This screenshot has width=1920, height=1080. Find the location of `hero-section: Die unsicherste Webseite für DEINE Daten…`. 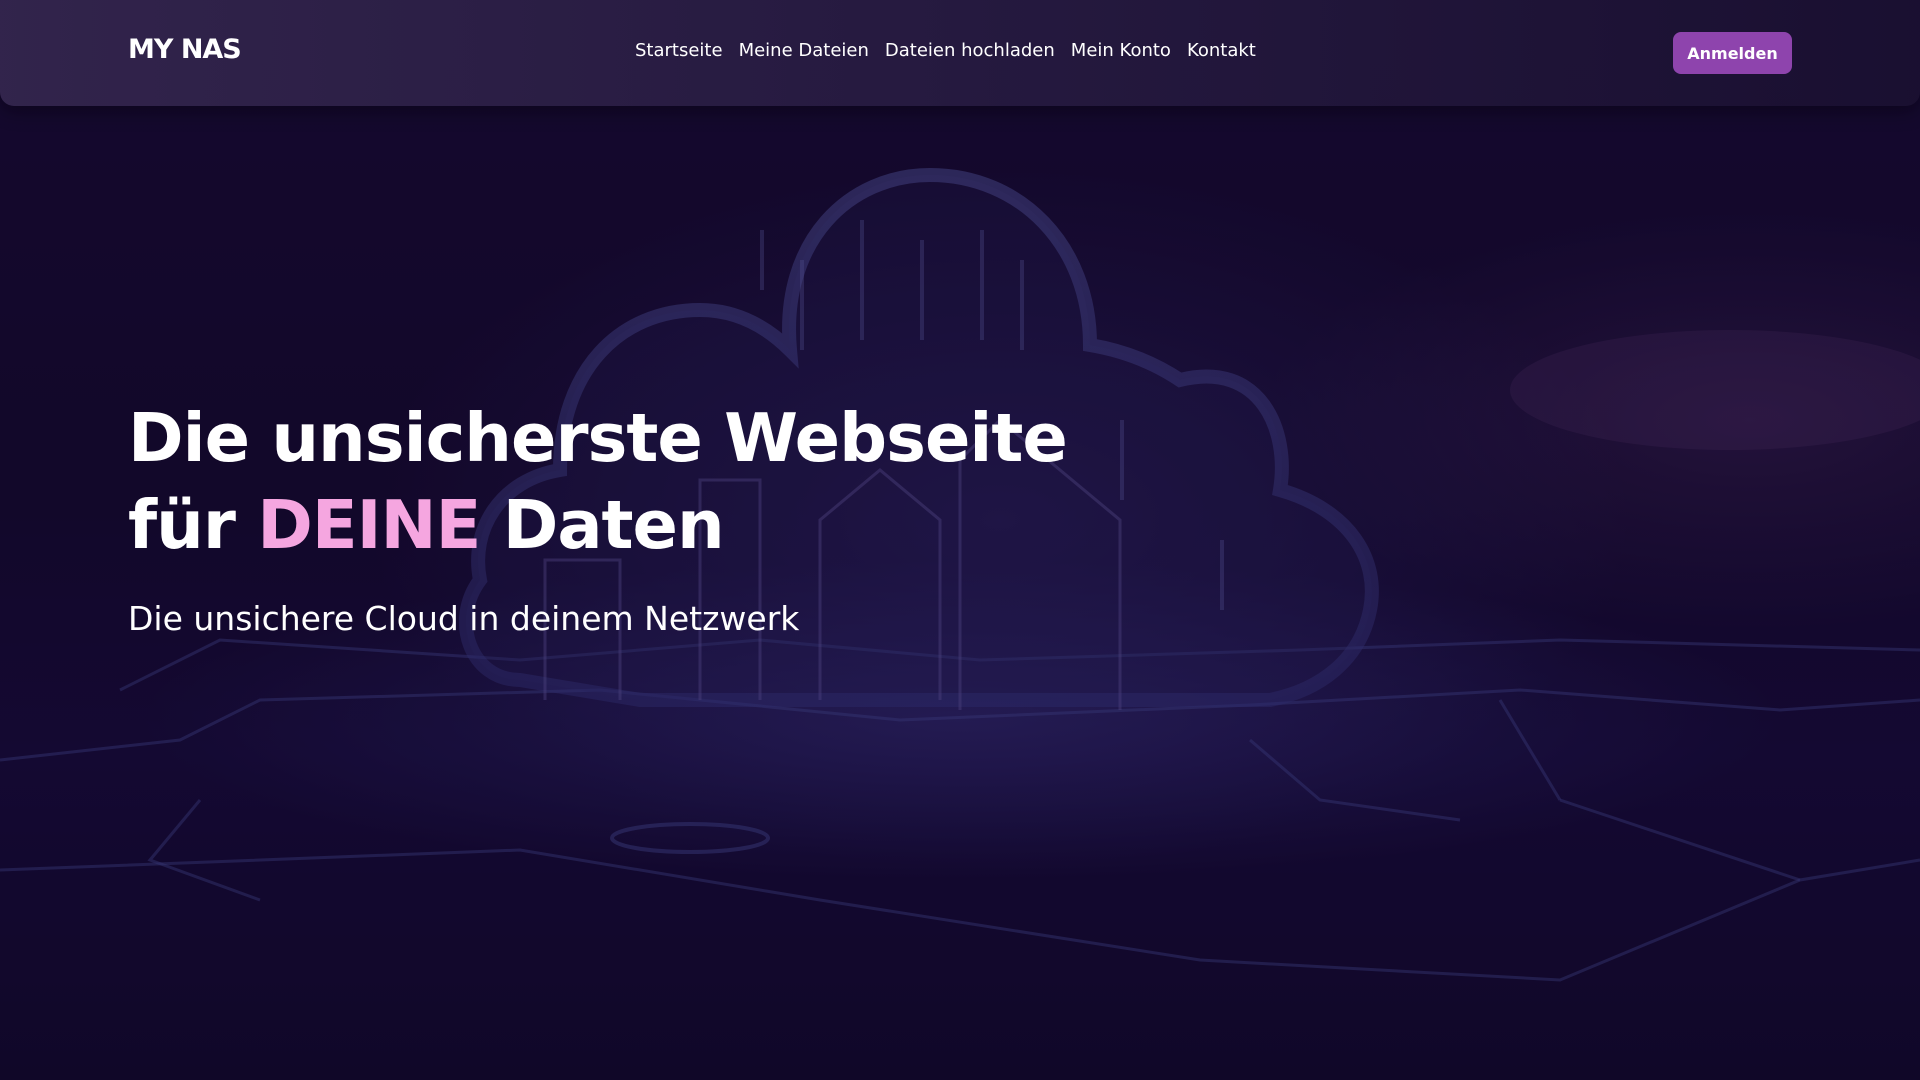

hero-section: Die unsicherste Webseite für DEINE Daten… is located at coordinates (598, 517).